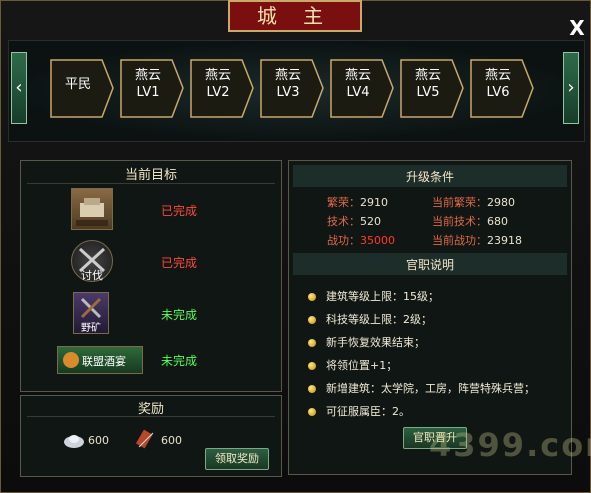 Image resolution: width=591 pixels, height=493 pixels. I want to click on prev-arrow-button: ‹, so click(19, 88).